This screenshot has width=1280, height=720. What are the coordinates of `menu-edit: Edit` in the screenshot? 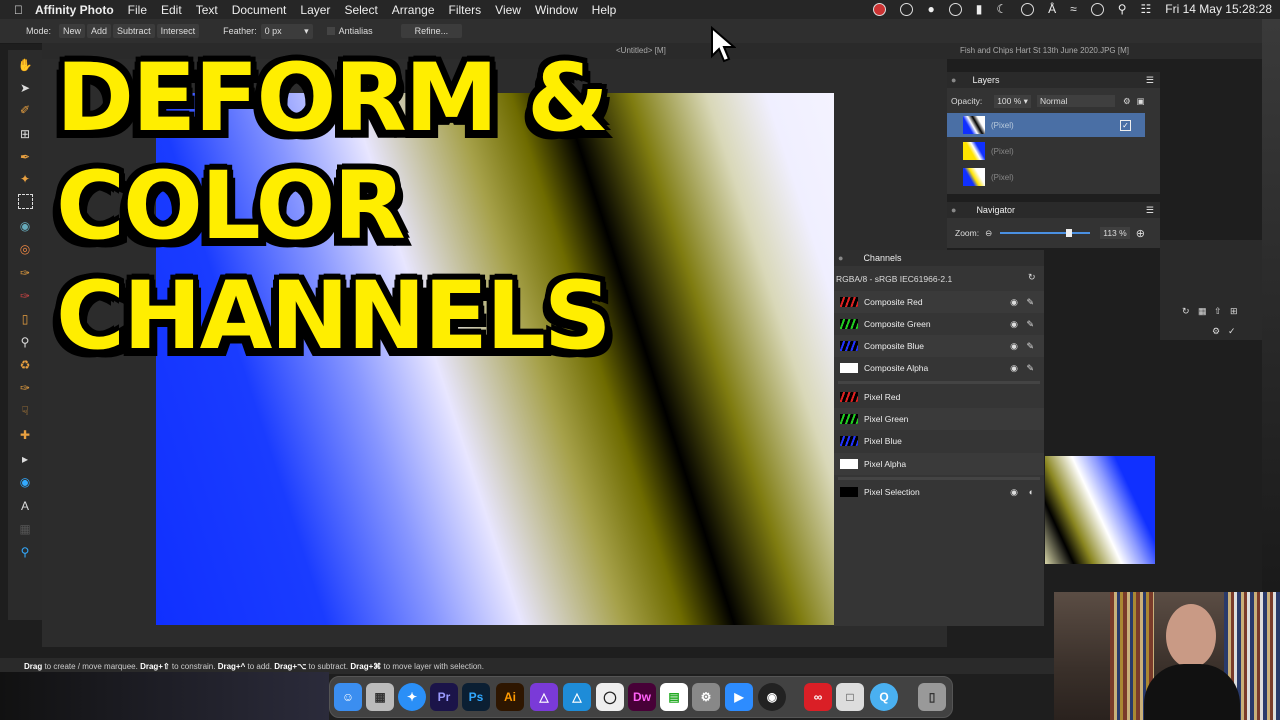 It's located at (171, 10).